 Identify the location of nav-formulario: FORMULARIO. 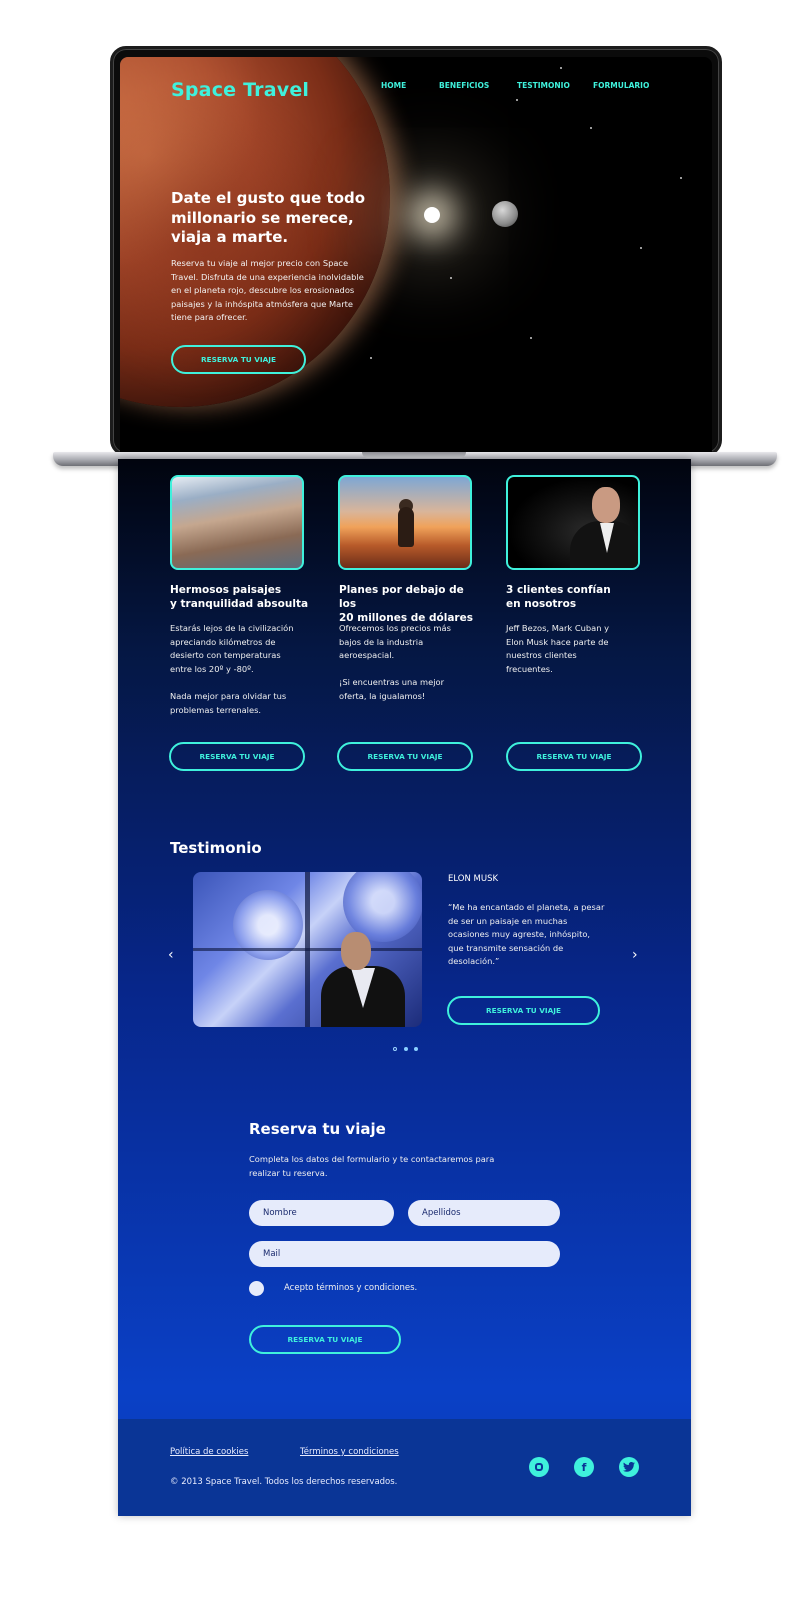
(621, 85).